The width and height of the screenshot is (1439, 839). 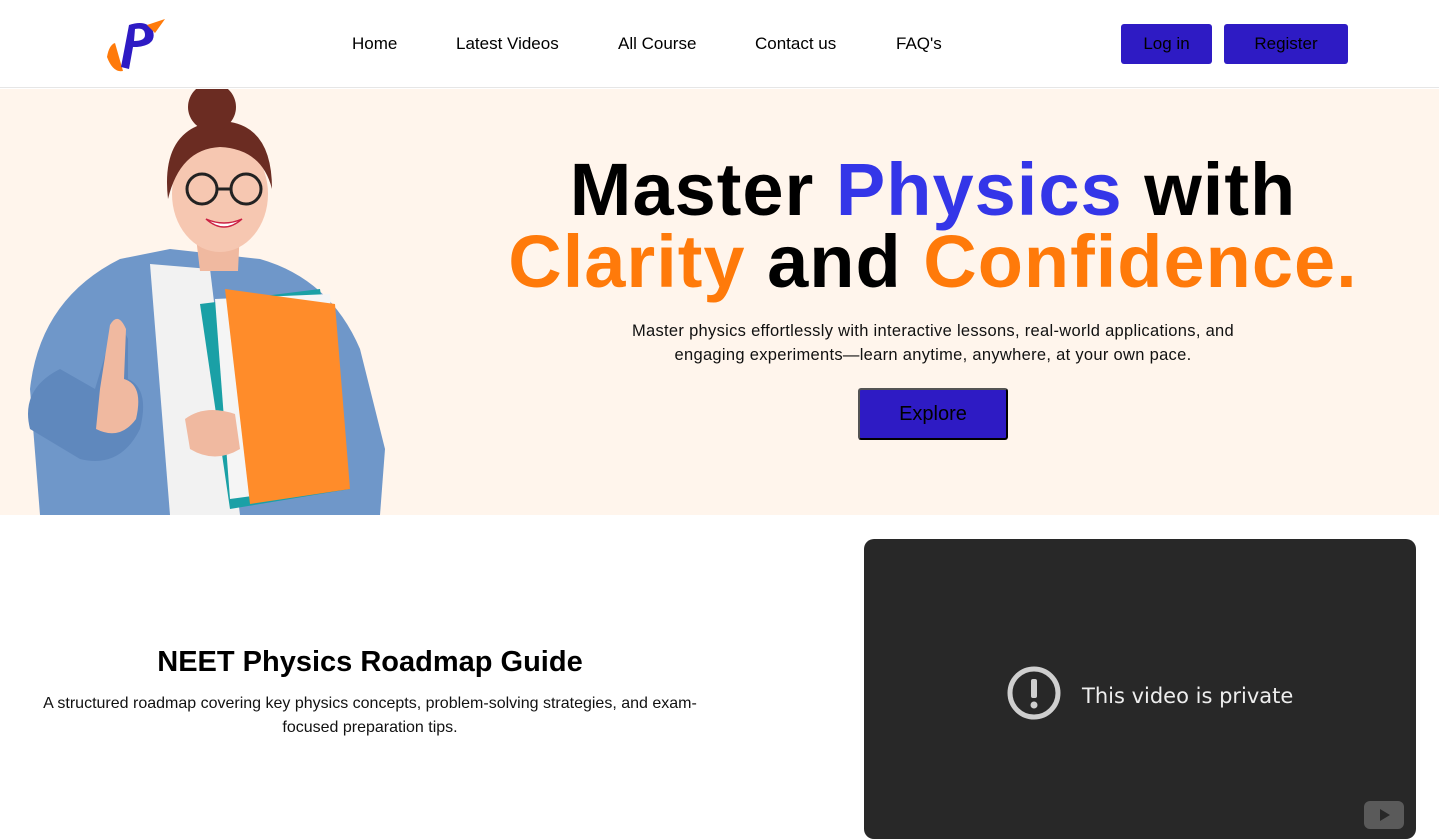 I want to click on hero-title-word: Master, so click(x=692, y=189).